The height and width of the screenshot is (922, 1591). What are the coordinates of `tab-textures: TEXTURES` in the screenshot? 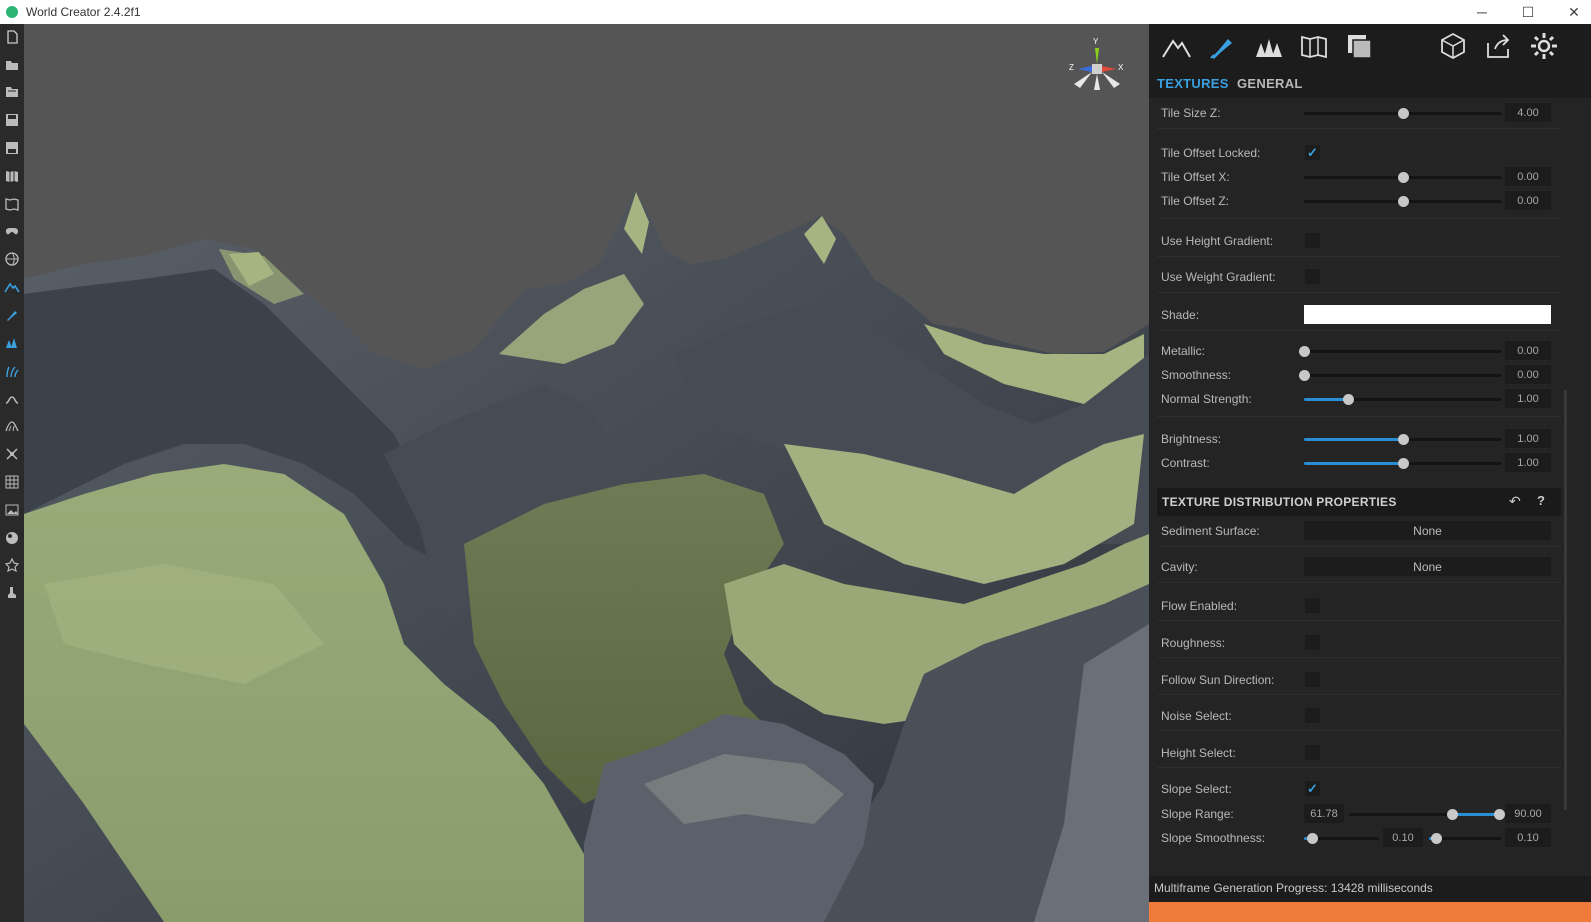 It's located at (1193, 83).